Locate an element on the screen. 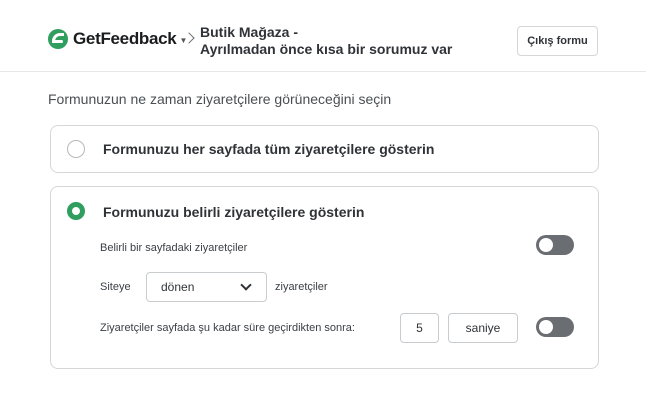  time-unit-select: saniye is located at coordinates (483, 328).